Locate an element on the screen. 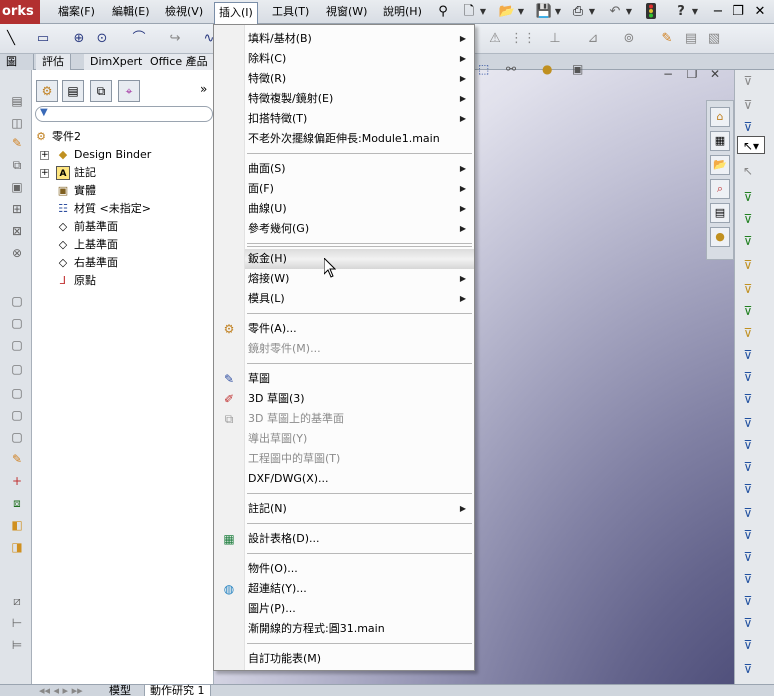 The width and height of the screenshot is (774, 696). warning-icon: ⚠ is located at coordinates (495, 39).